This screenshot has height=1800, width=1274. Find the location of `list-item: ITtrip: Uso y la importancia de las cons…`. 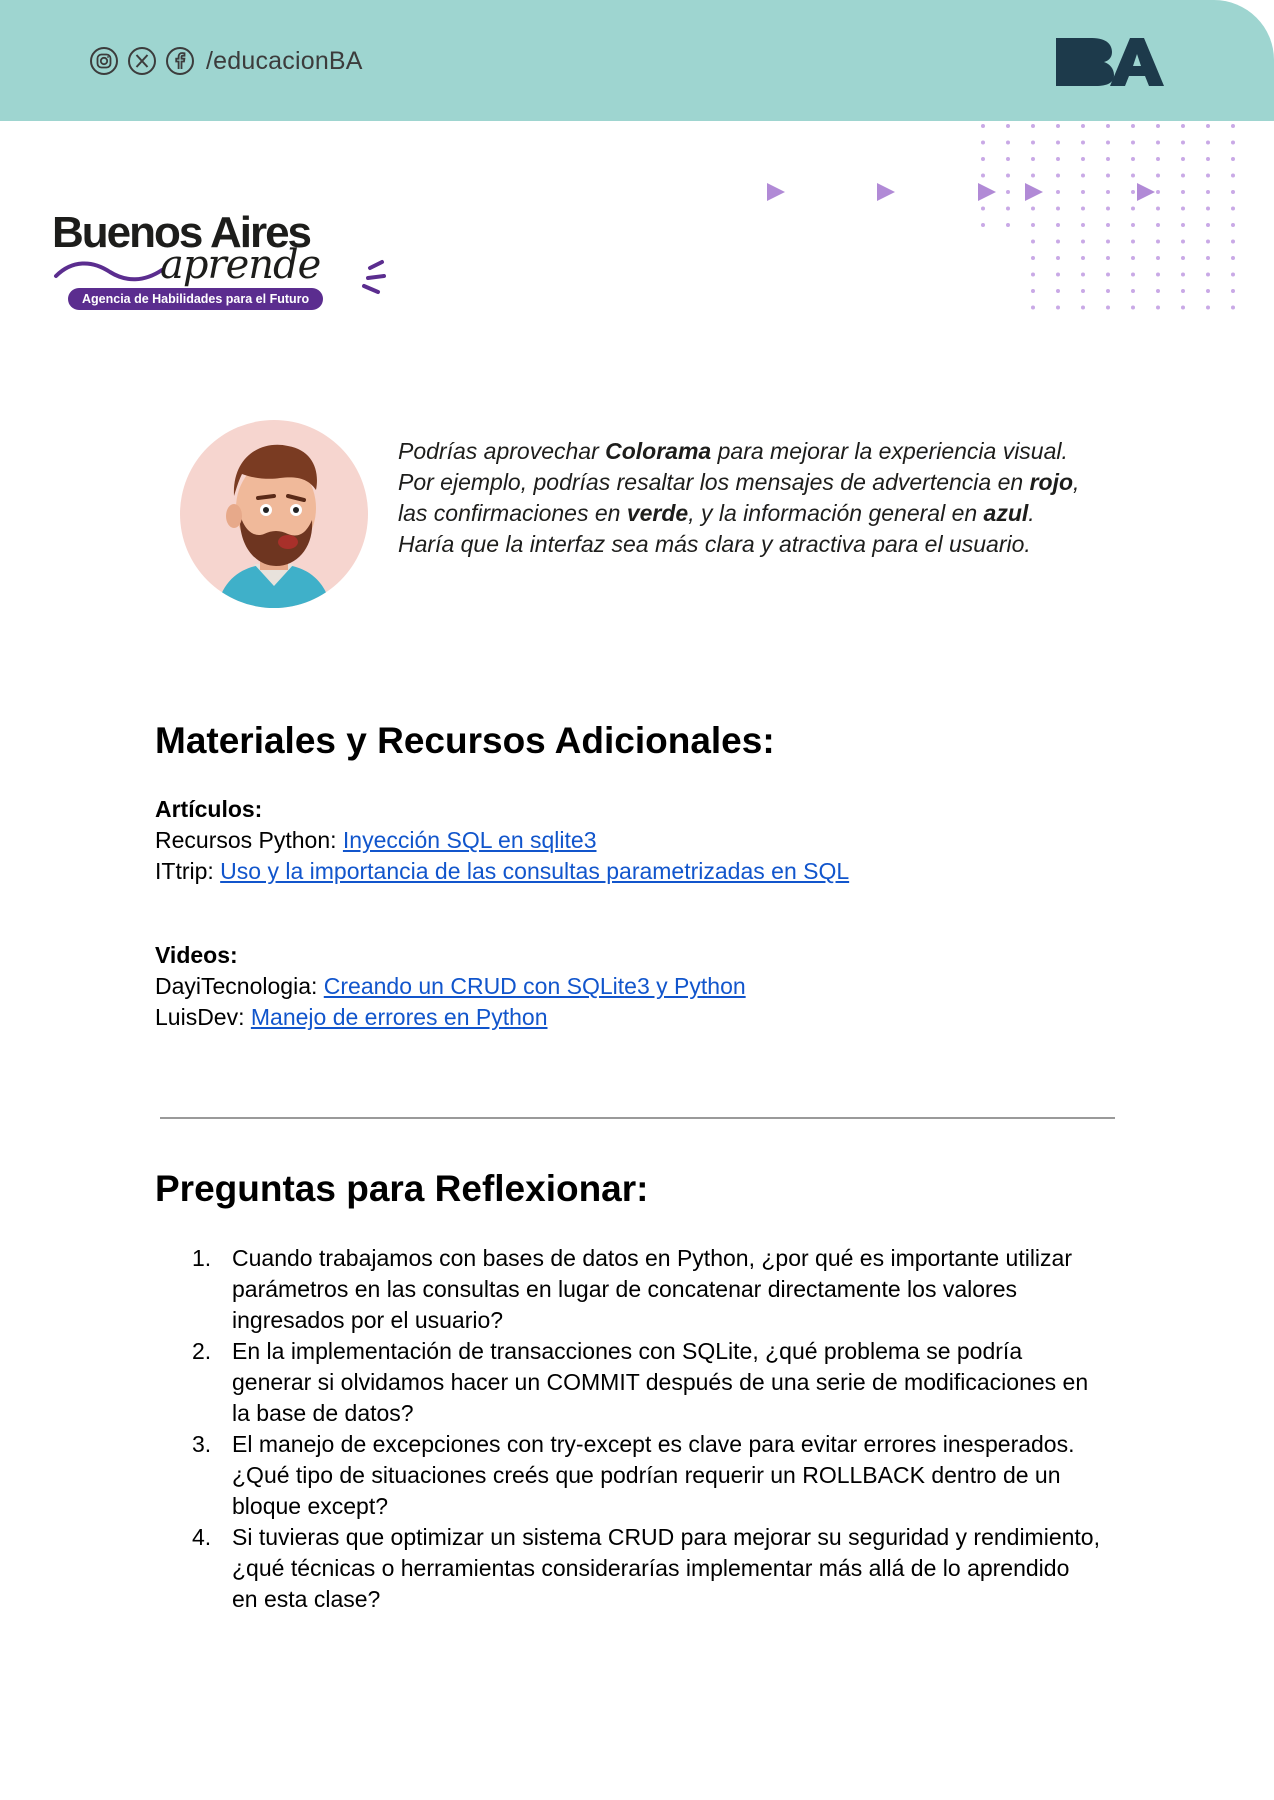

list-item: ITtrip: Uso y la importancia de las cons… is located at coordinates (502, 871).